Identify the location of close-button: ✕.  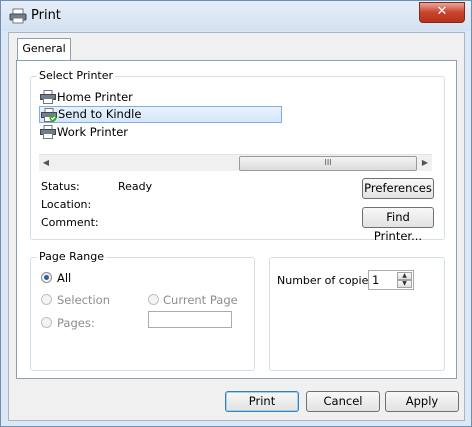
(442, 12).